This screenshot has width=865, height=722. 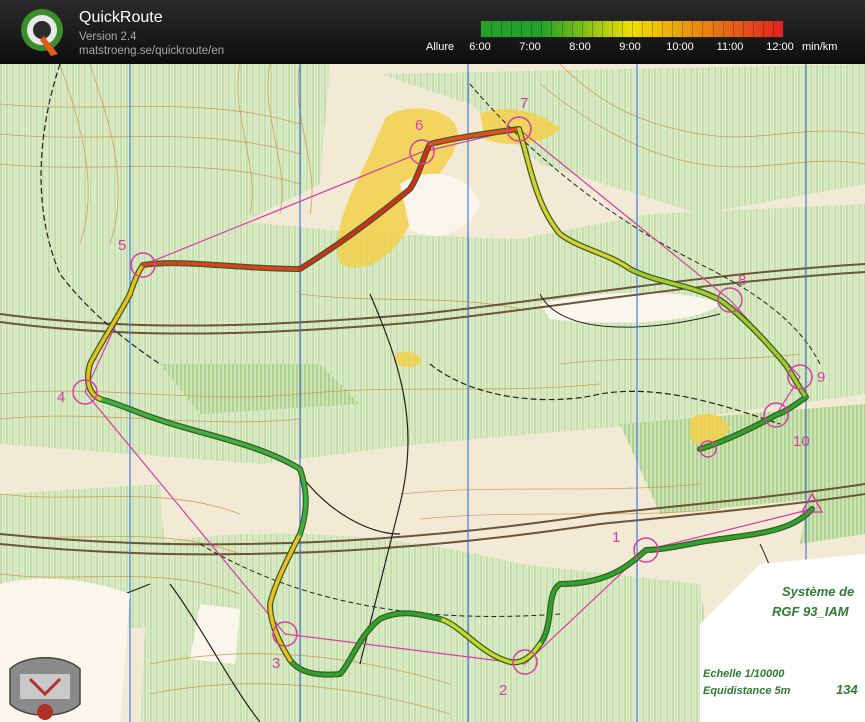 I want to click on app-title: QuickRoute, so click(x=121, y=17).